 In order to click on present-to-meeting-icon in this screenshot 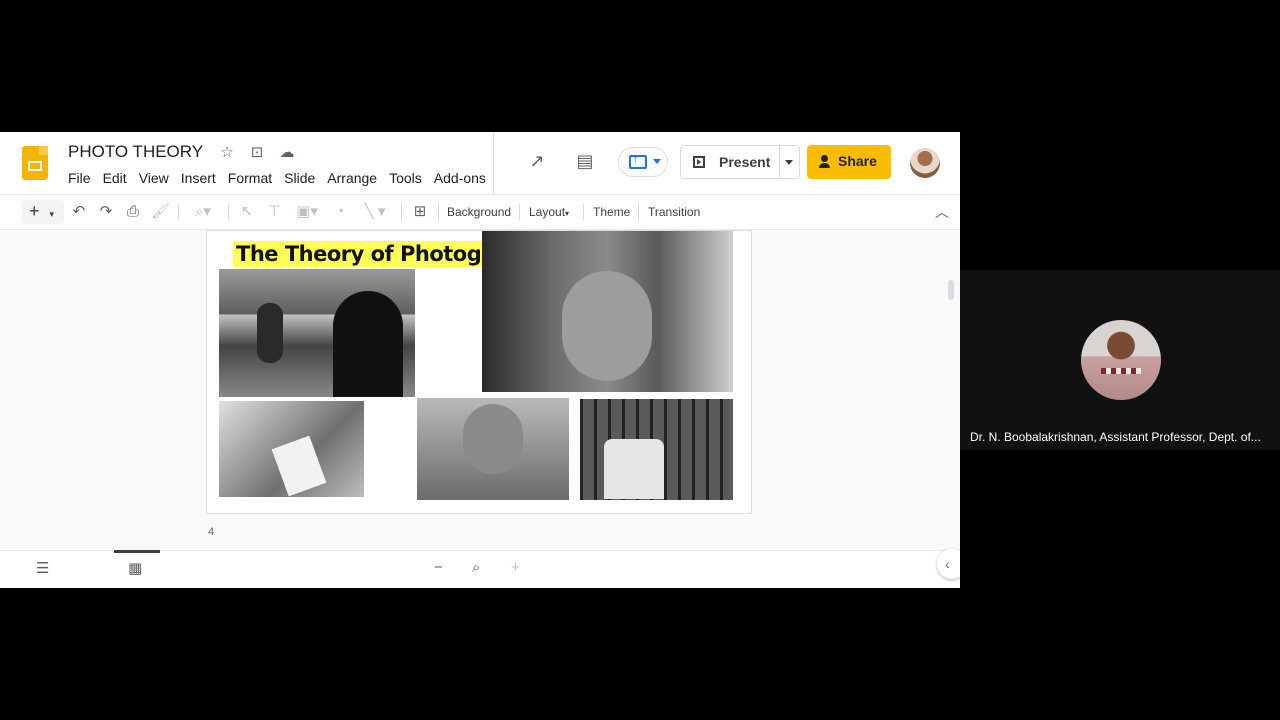, I will do `click(638, 161)`.